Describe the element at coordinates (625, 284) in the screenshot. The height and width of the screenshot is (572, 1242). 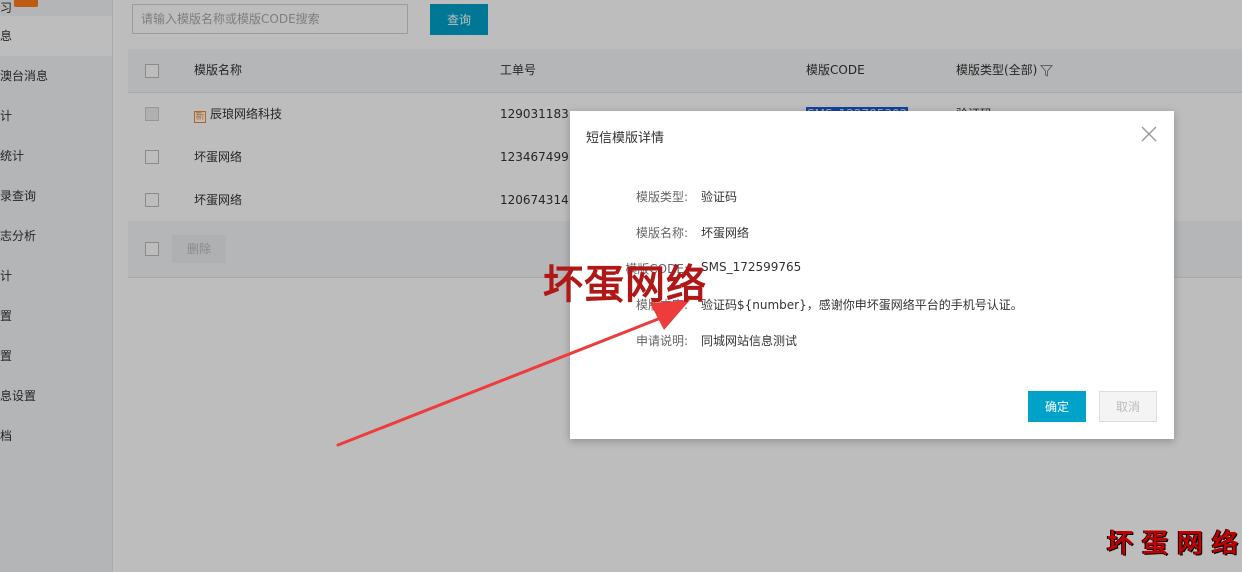
I see `annotation-watermark-text: 坏蛋网络` at that location.